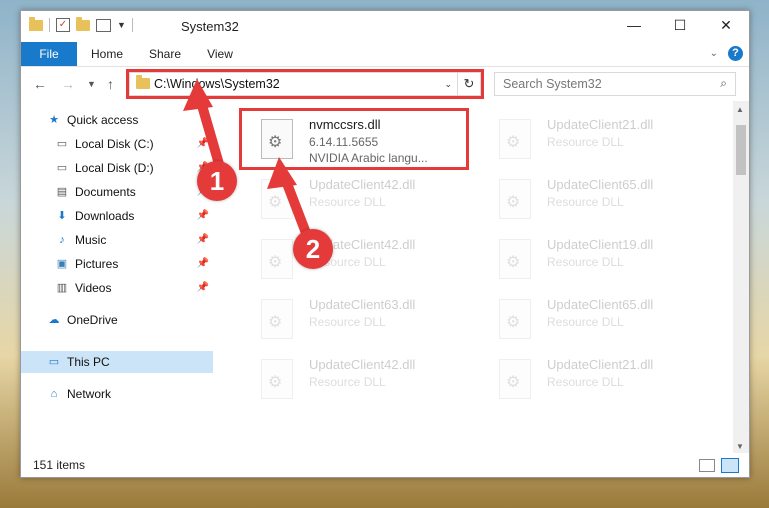 This screenshot has height=508, width=769. Describe the element at coordinates (313, 249) in the screenshot. I see `step-2-badge: 2` at that location.